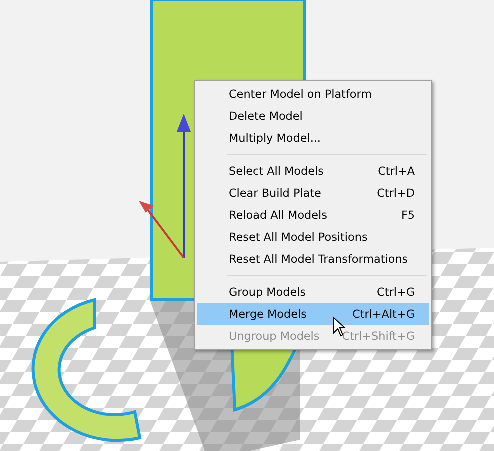  Describe the element at coordinates (313, 193) in the screenshot. I see `menu-item: Clear Build Plate Ctrl+D` at that location.